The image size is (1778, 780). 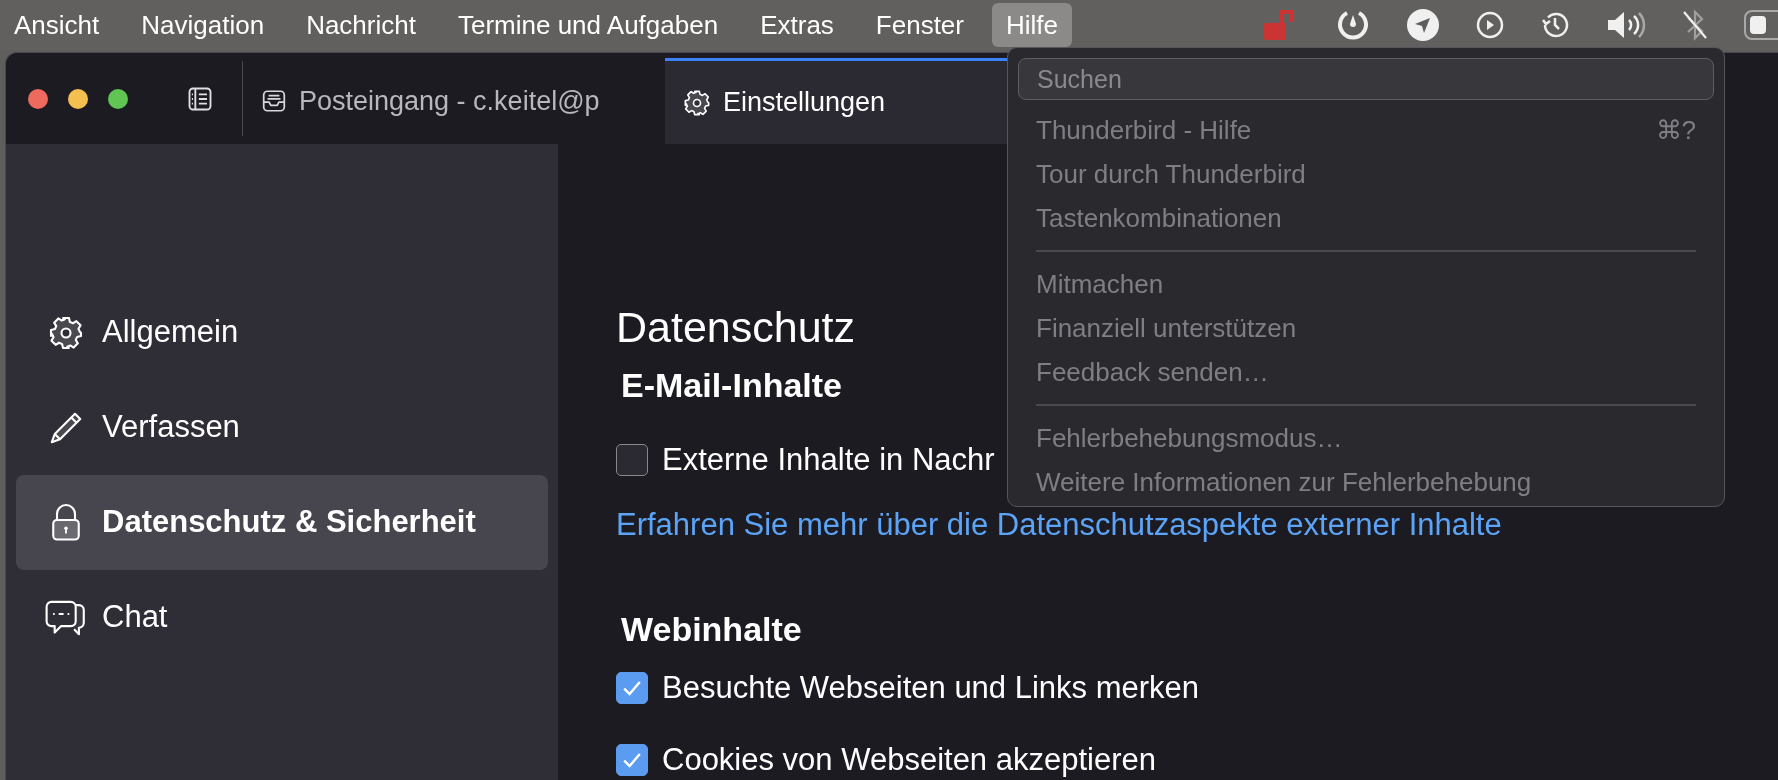 I want to click on sidebar-item: Verfassen, so click(x=282, y=427).